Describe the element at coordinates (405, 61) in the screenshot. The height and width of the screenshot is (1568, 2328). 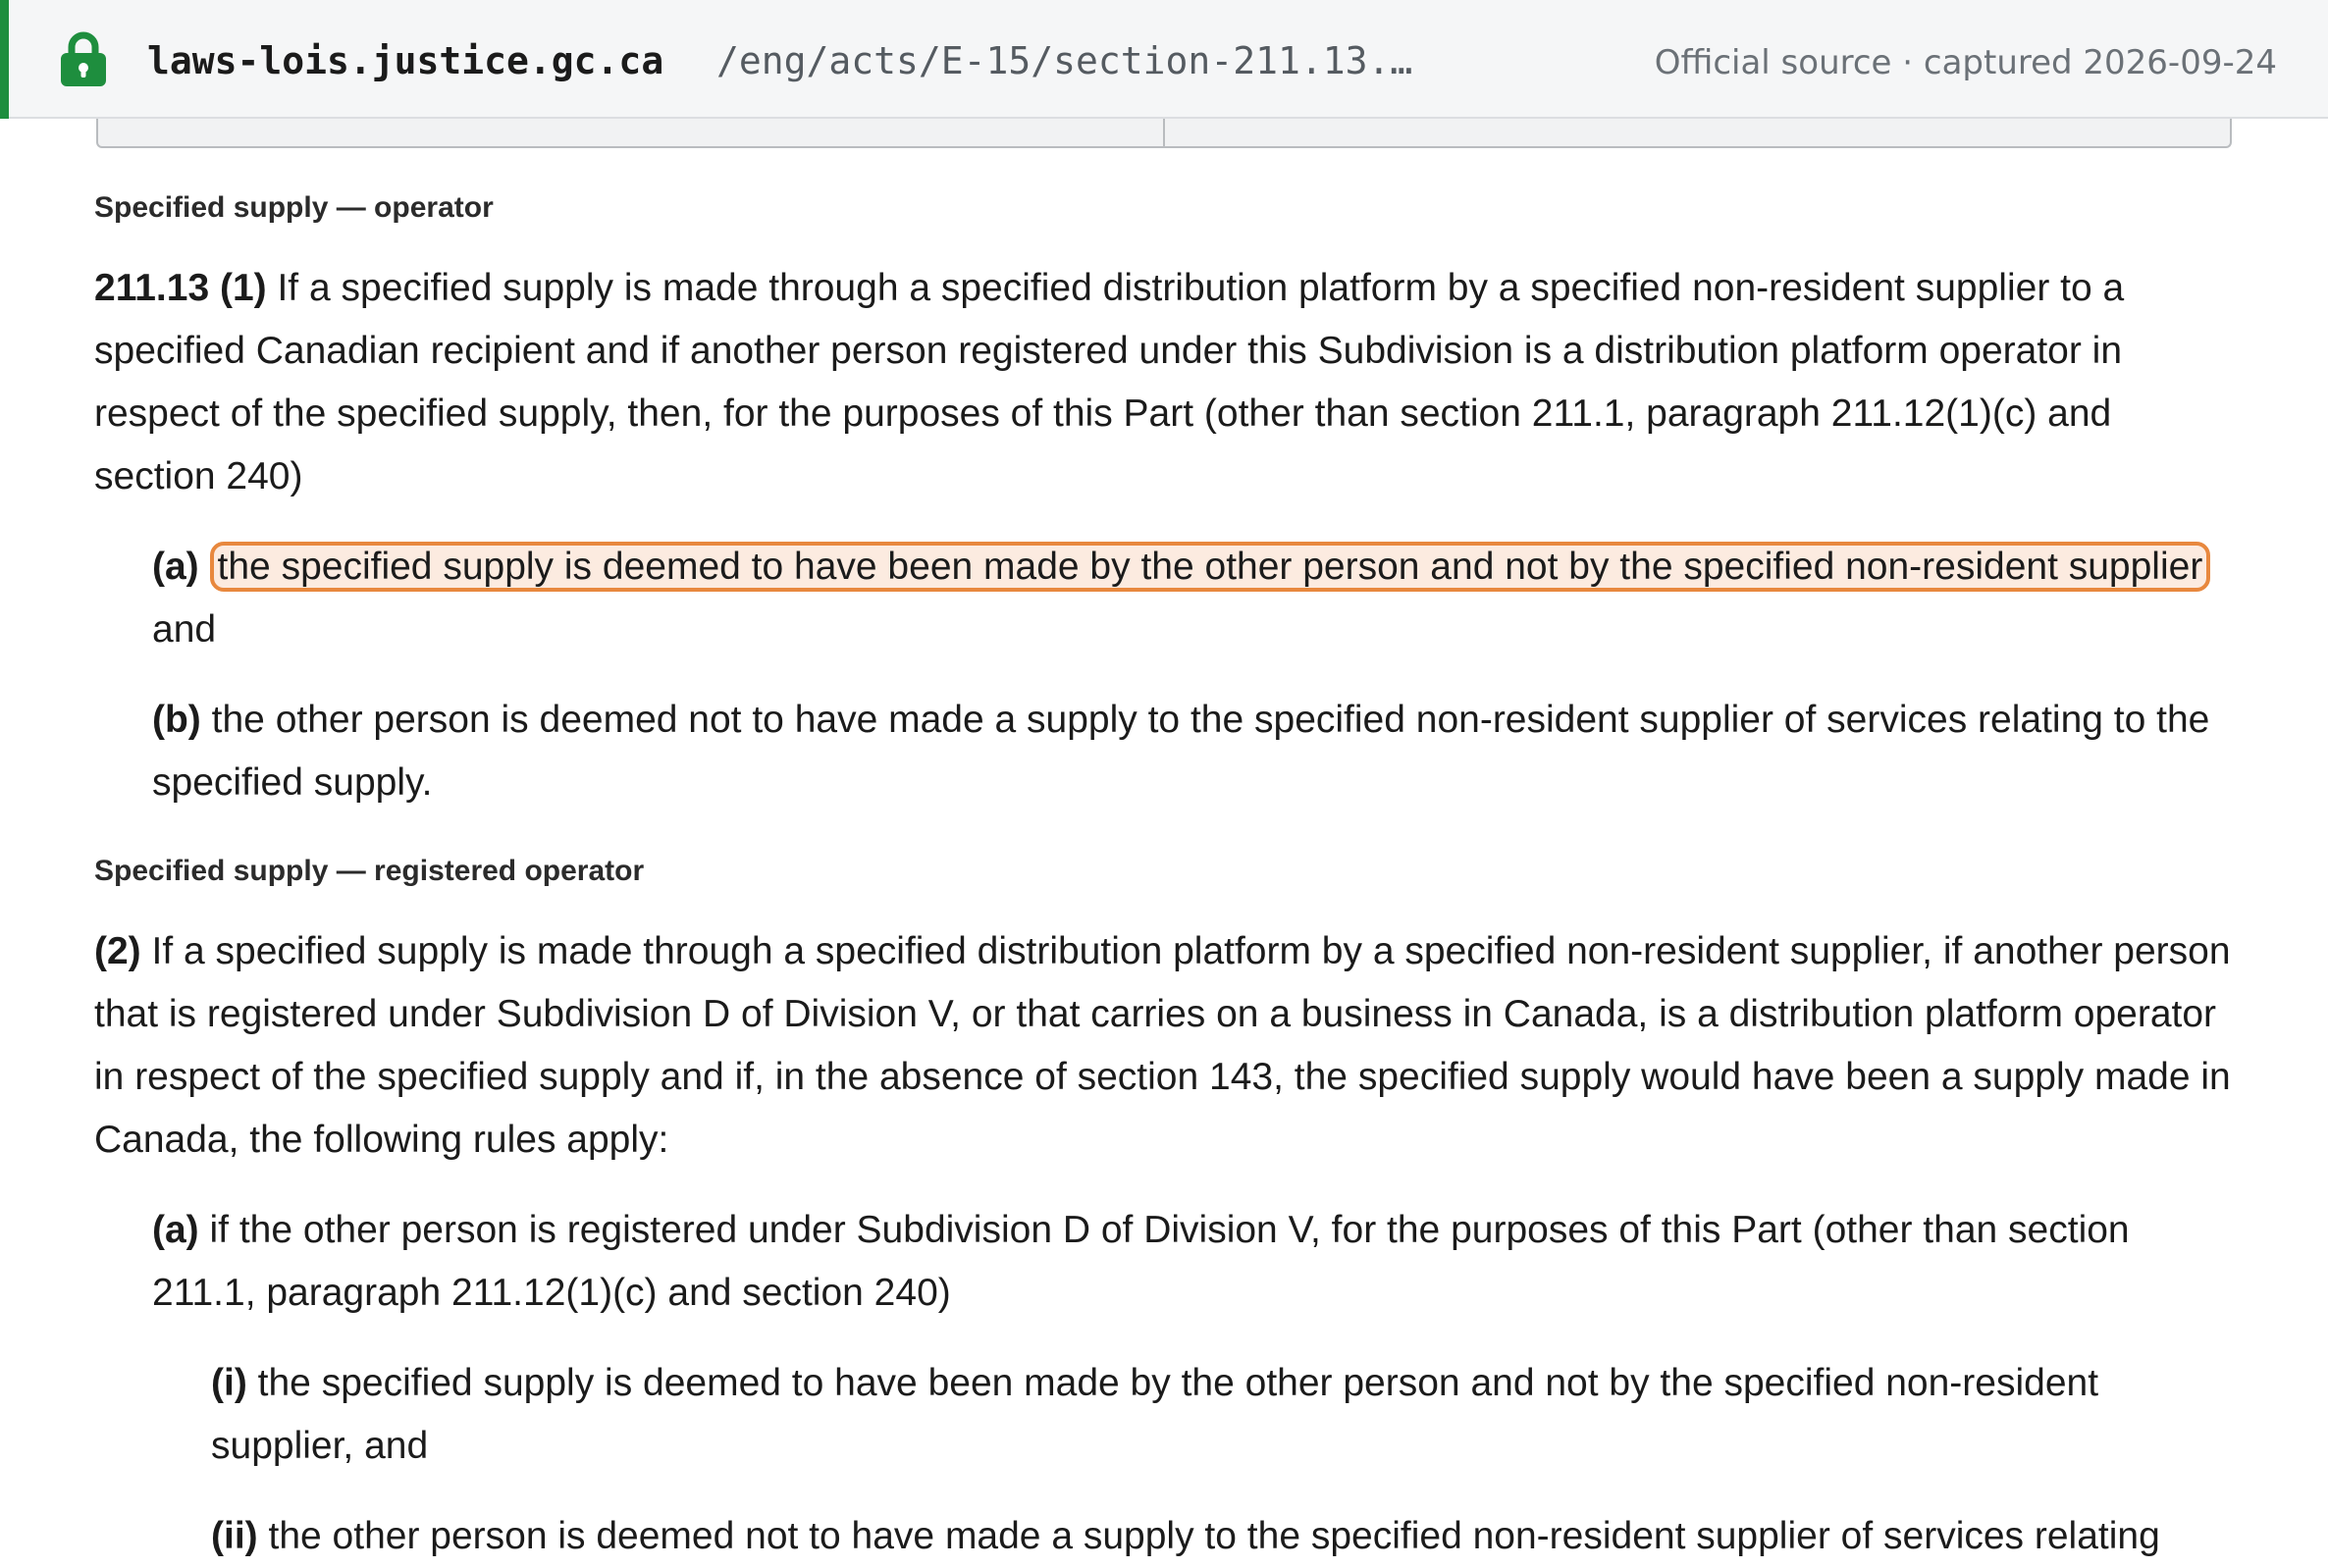
I see `url-domain: laws-lois.justice.gc.ca` at that location.